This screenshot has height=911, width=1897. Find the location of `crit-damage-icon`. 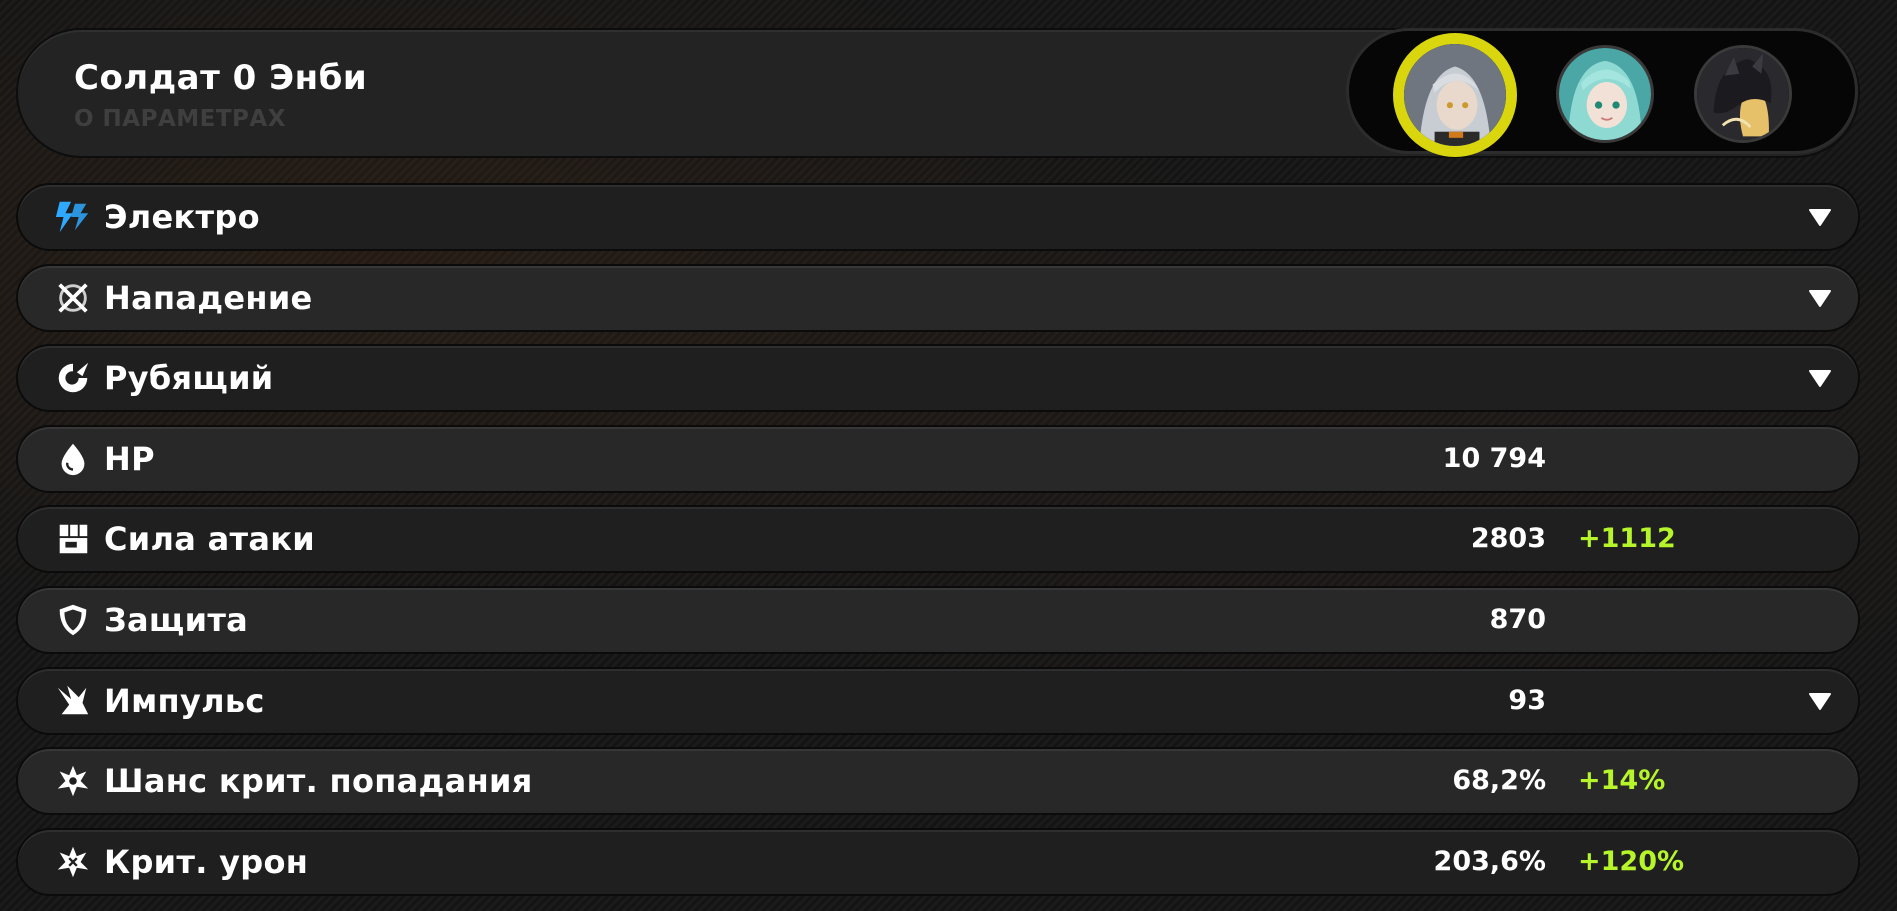

crit-damage-icon is located at coordinates (73, 862).